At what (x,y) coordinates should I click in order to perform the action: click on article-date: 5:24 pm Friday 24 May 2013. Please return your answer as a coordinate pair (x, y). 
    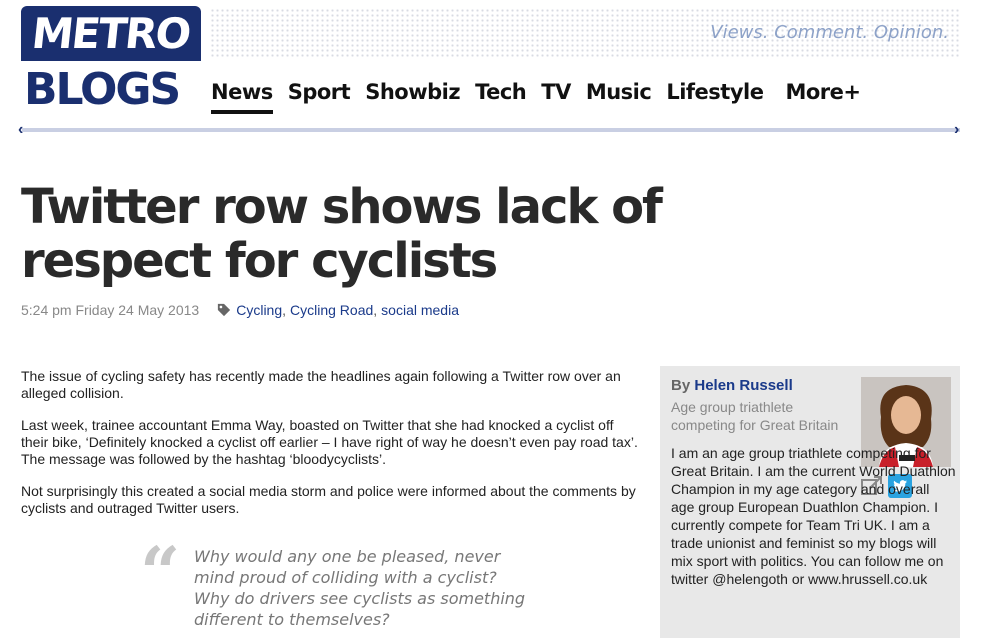
    Looking at the image, I should click on (110, 310).